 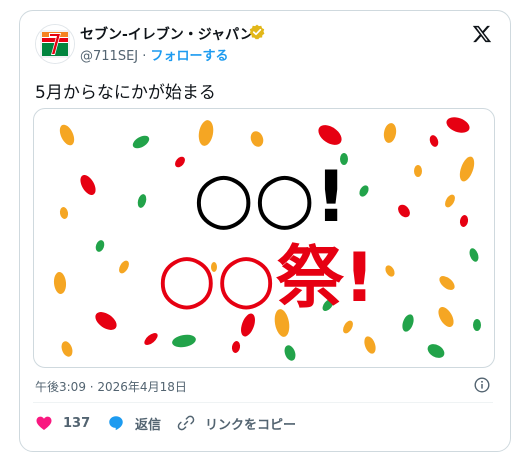 I want to click on account-handle: @711SEJ, so click(x=109, y=56).